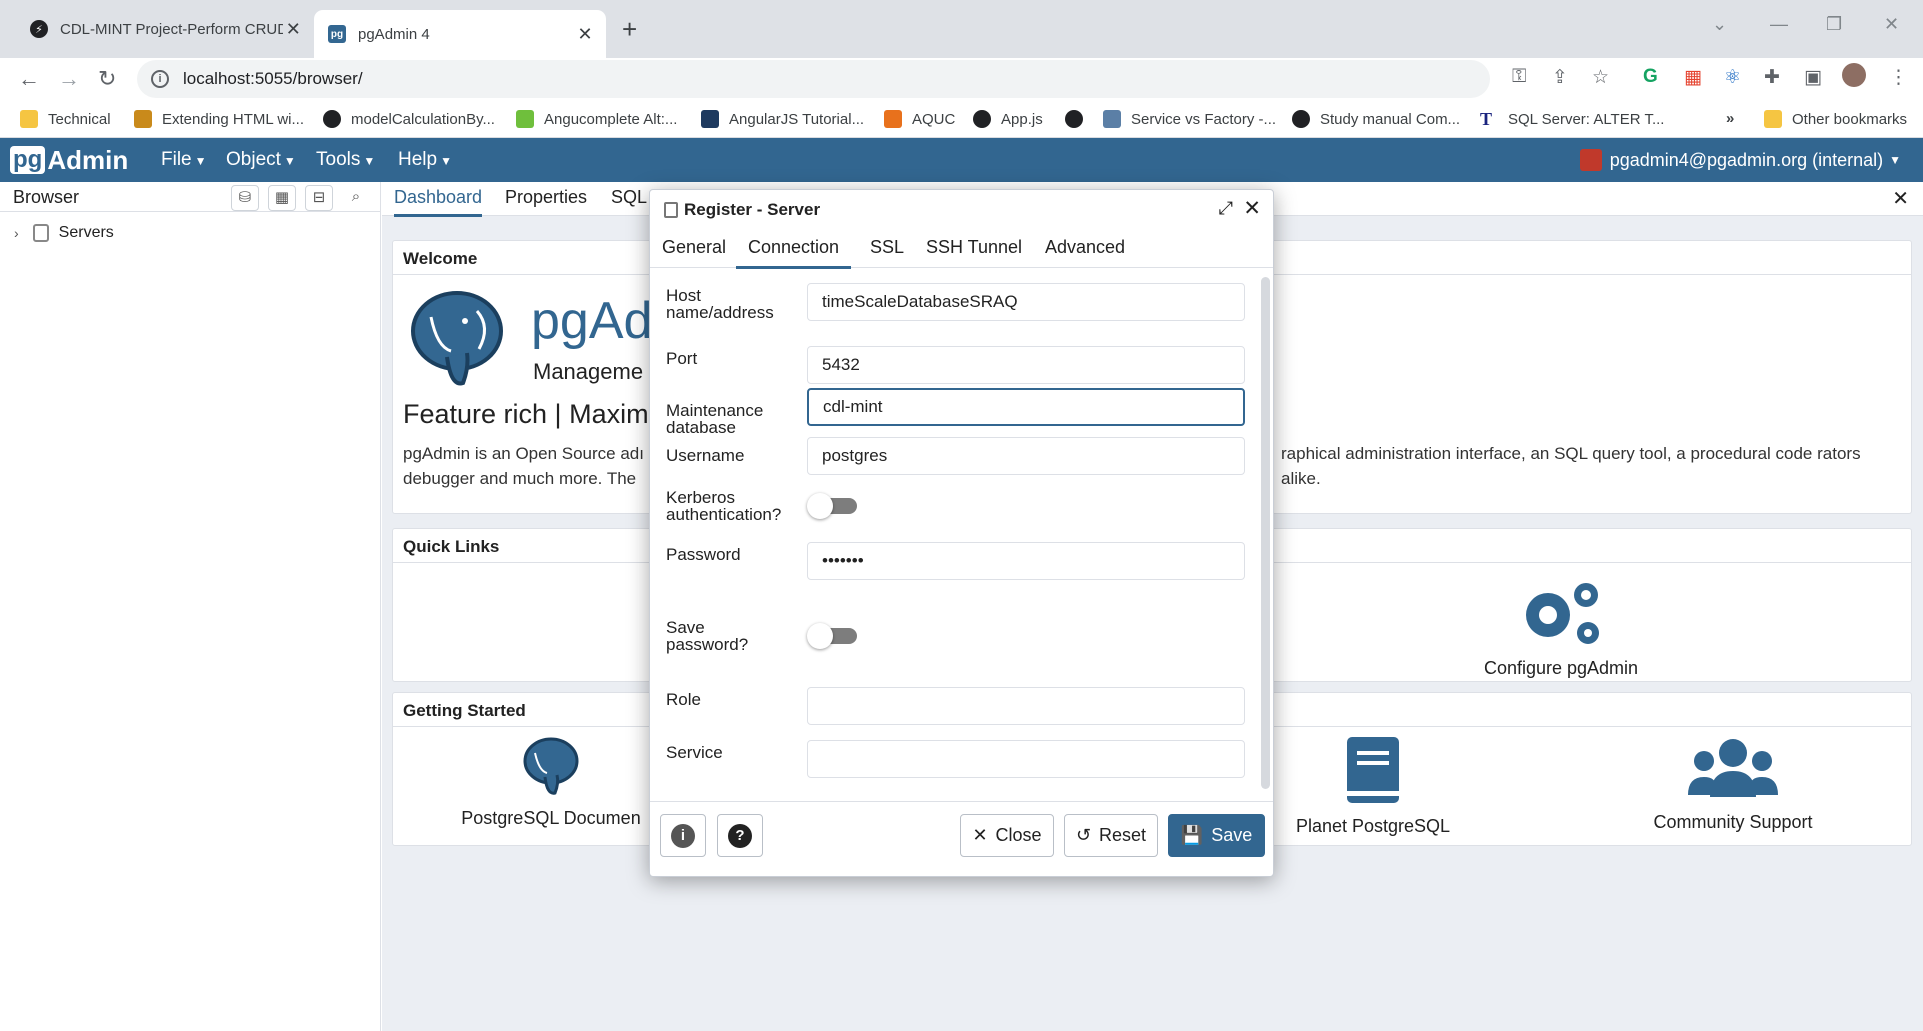  Describe the element at coordinates (1732, 77) in the screenshot. I see `react-devtools-icon: ⚛` at that location.